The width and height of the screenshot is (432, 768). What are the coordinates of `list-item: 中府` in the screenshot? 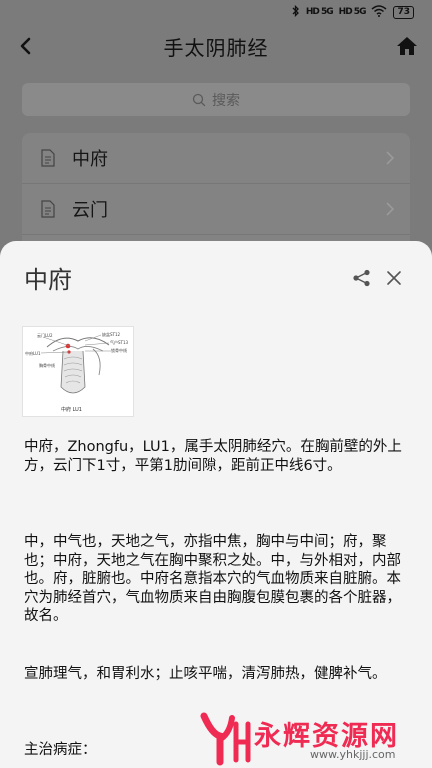 It's located at (216, 158).